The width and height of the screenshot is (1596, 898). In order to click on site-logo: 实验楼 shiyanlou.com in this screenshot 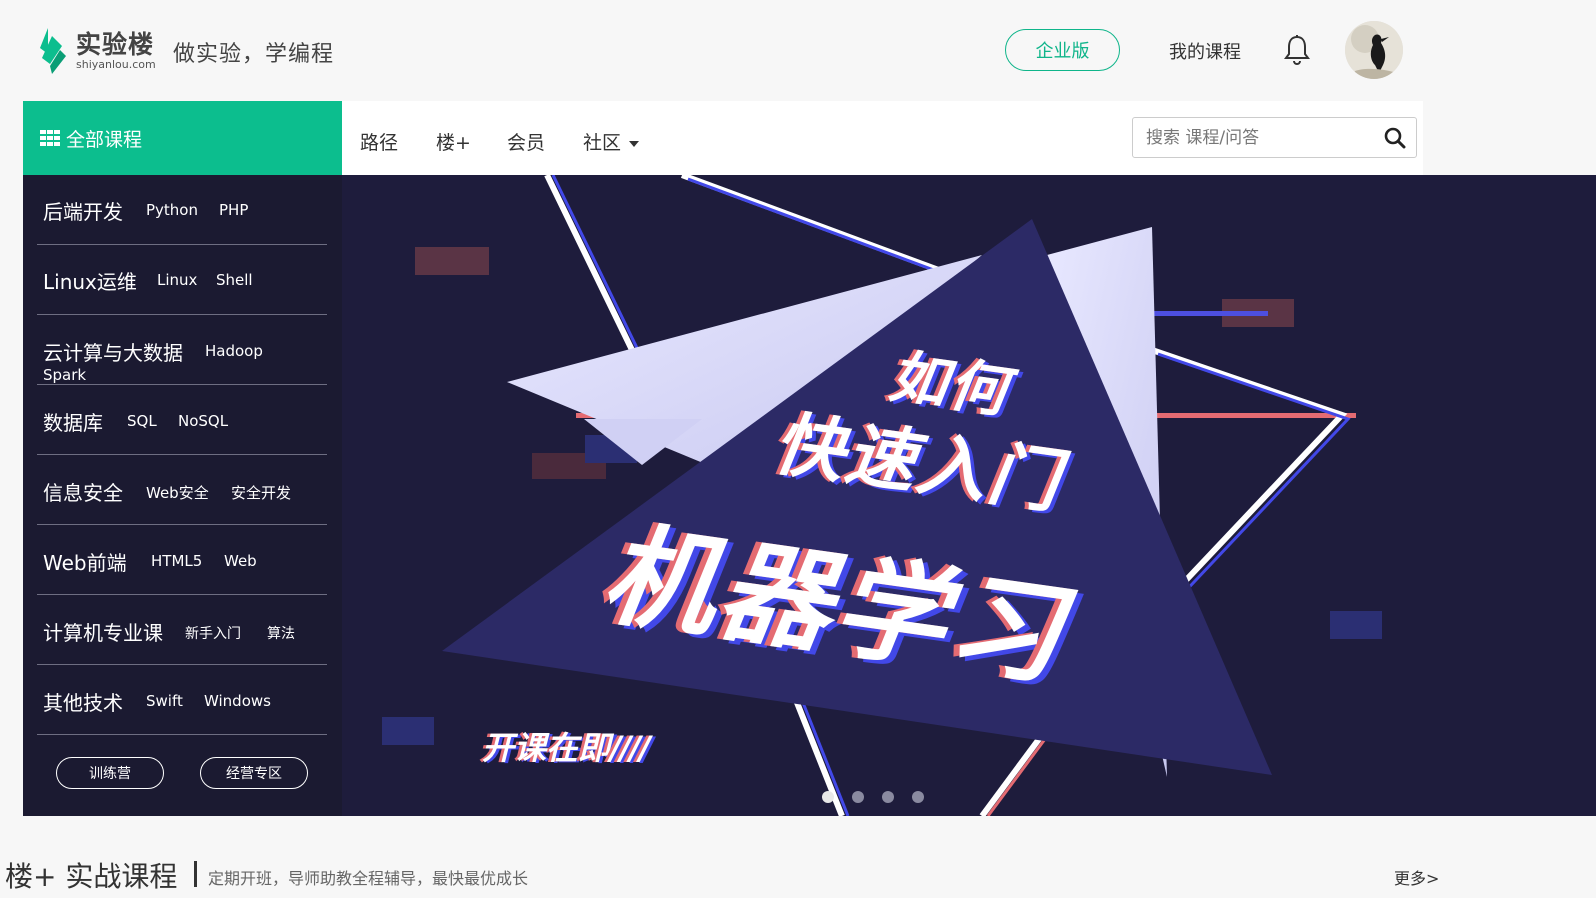, I will do `click(97, 51)`.